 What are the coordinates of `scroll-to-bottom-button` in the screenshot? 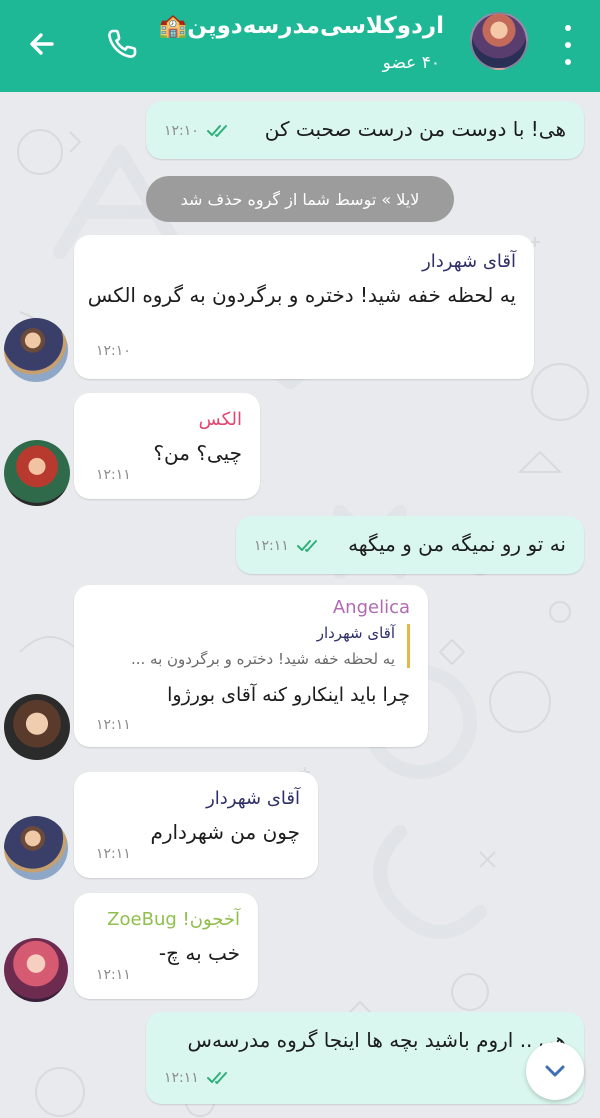 It's located at (555, 1071).